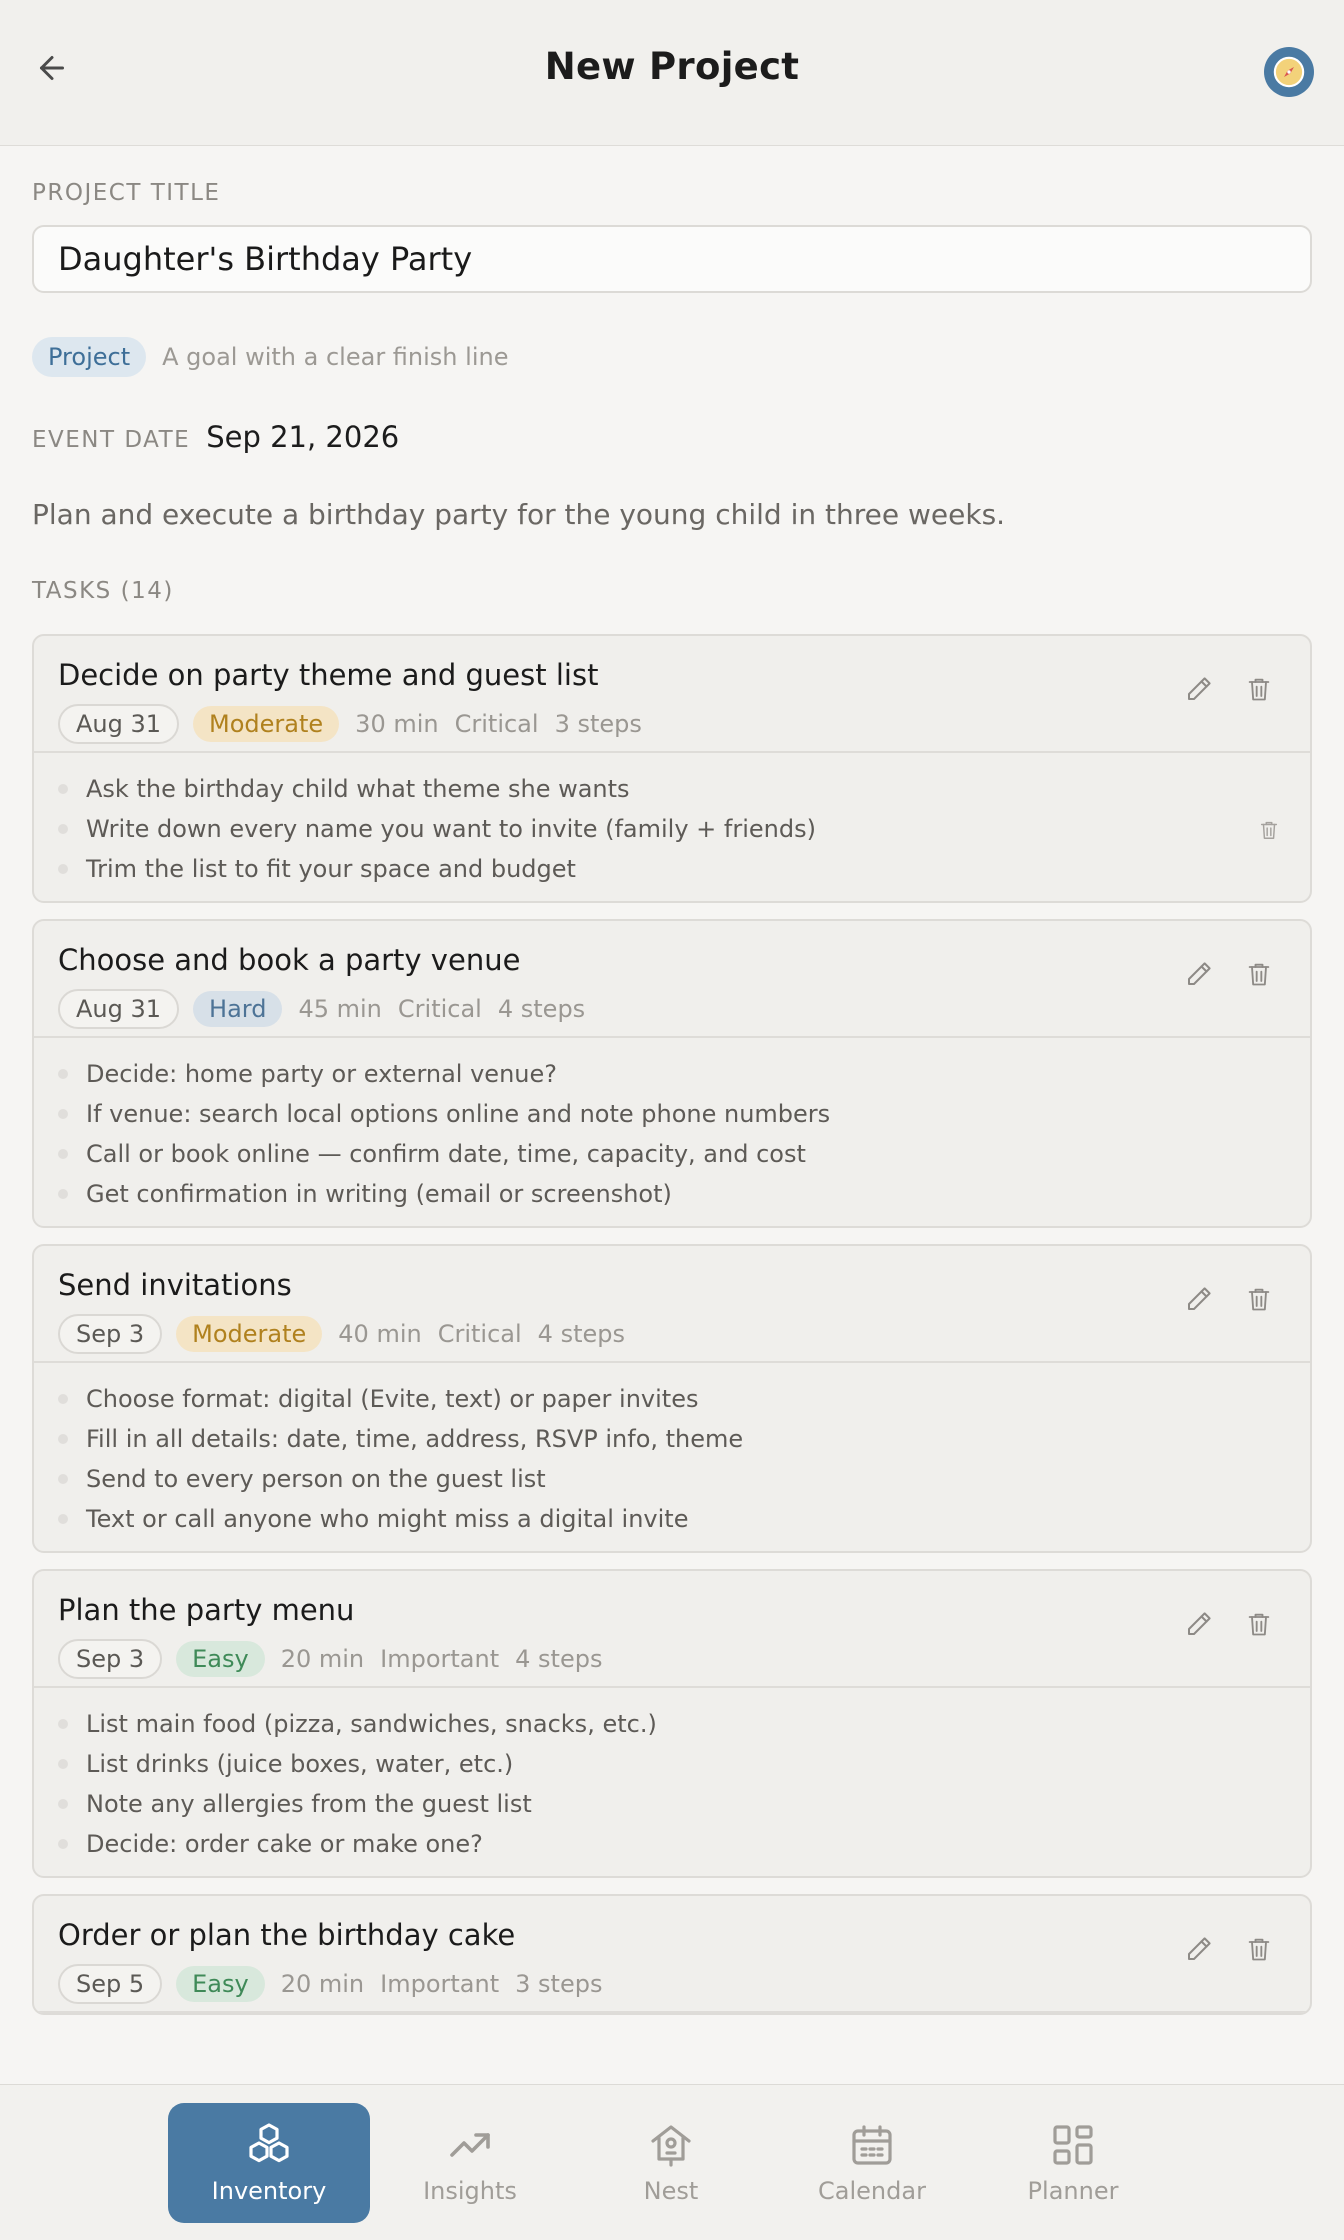  I want to click on nav-planner: Planner, so click(1073, 2163).